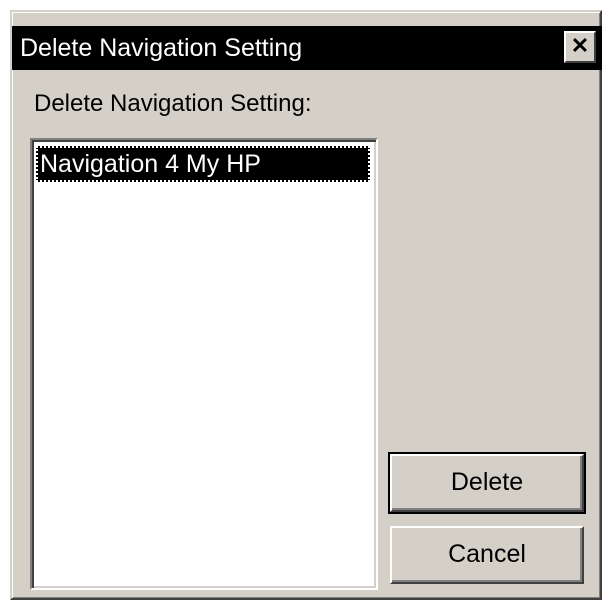  Describe the element at coordinates (203, 164) in the screenshot. I see `list-item: Navigation 4 My HP` at that location.